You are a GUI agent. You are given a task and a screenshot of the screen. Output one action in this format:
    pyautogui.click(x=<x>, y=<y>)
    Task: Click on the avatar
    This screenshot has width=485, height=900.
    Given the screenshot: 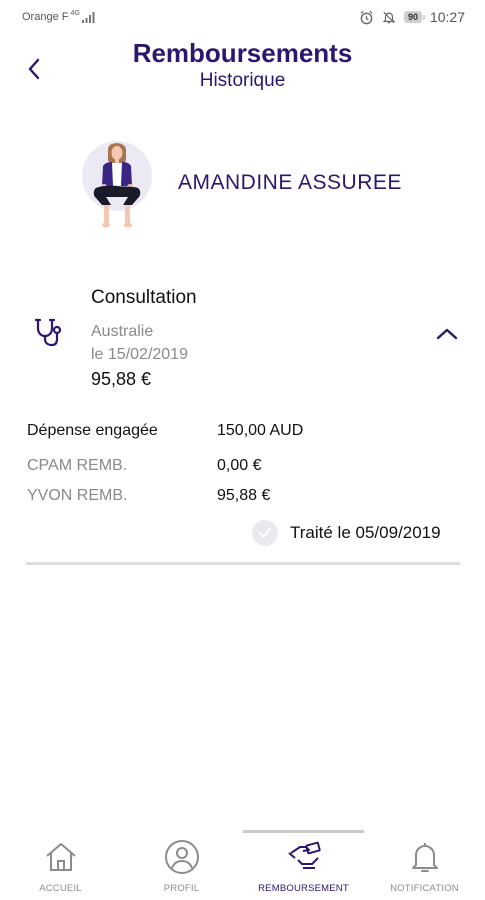 What is the action you would take?
    pyautogui.click(x=117, y=185)
    